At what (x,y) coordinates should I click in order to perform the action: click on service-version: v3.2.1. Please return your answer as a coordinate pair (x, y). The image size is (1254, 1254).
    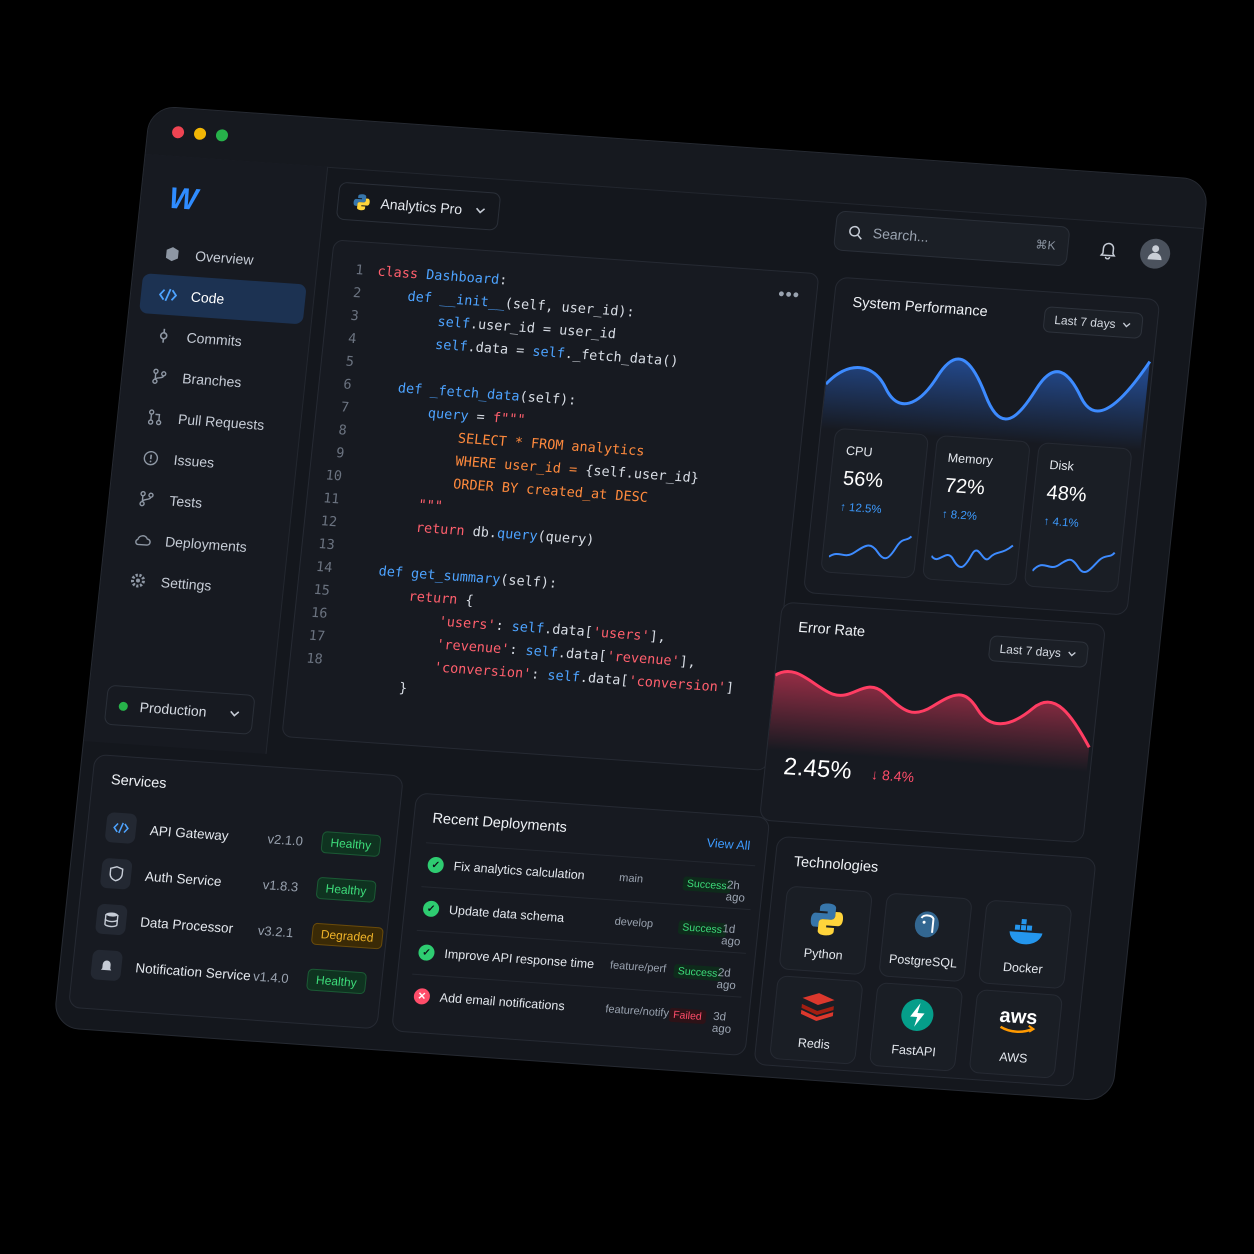
    Looking at the image, I should click on (276, 931).